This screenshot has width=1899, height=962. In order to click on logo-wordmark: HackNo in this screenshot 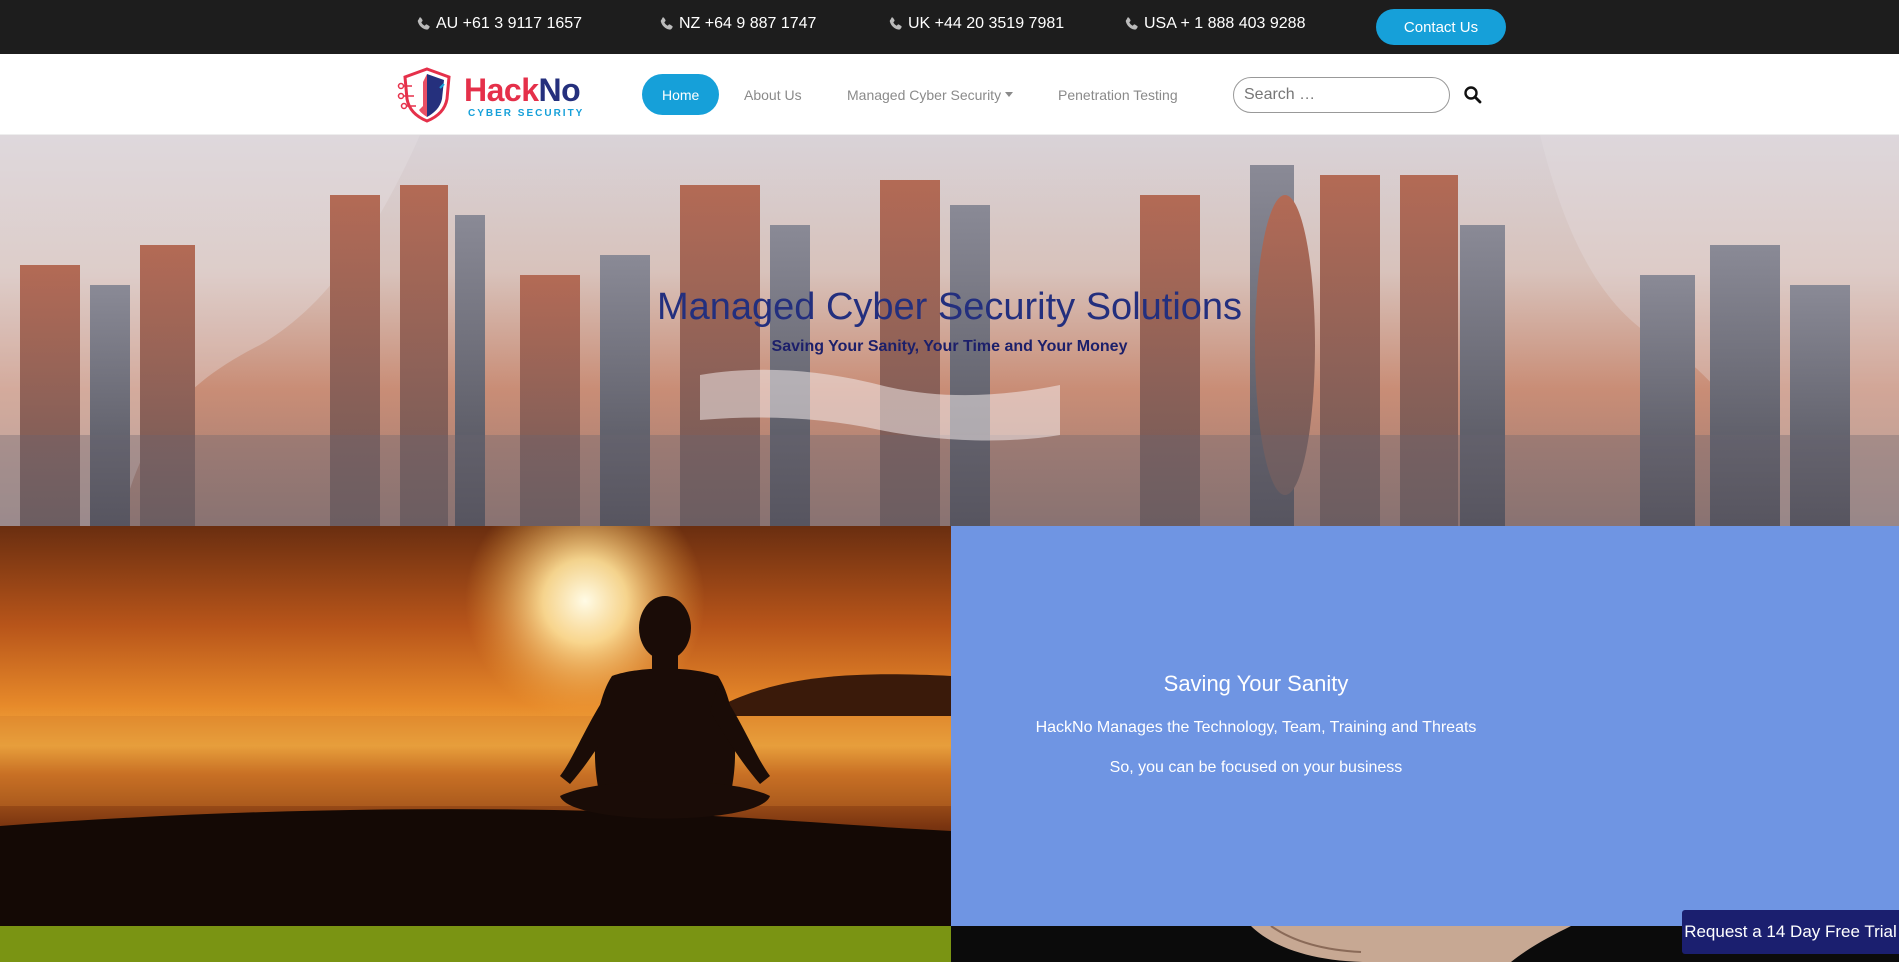, I will do `click(522, 90)`.